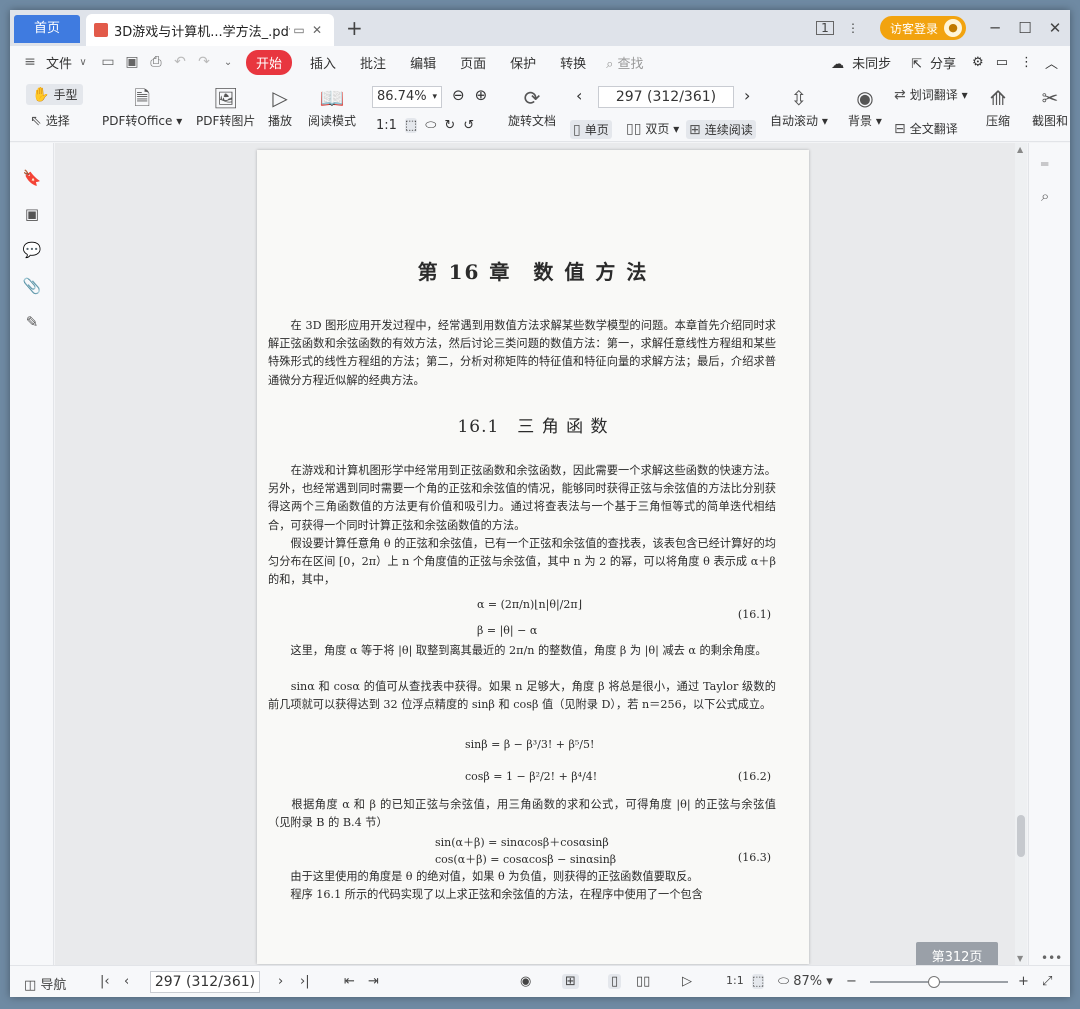 This screenshot has width=1080, height=1009. I want to click on new-tab-button: +, so click(354, 28).